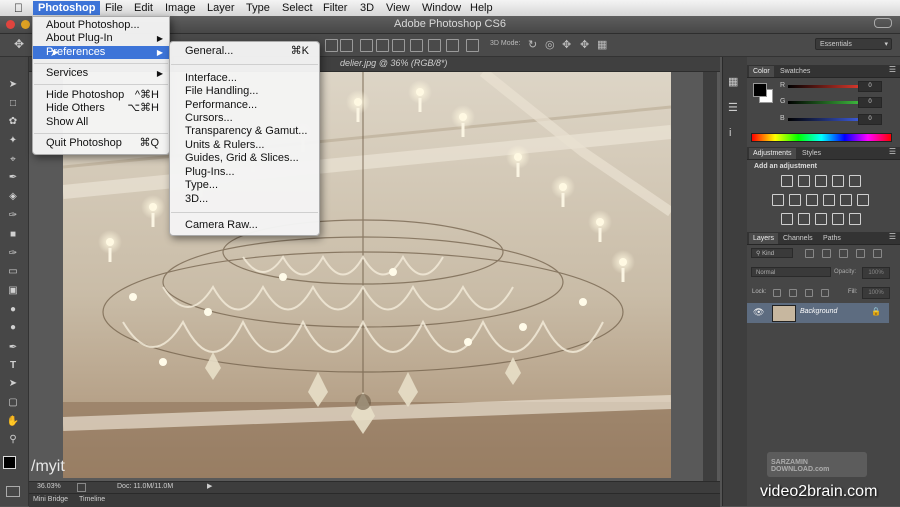  I want to click on path-select-tool-icon: ➤, so click(13, 384).